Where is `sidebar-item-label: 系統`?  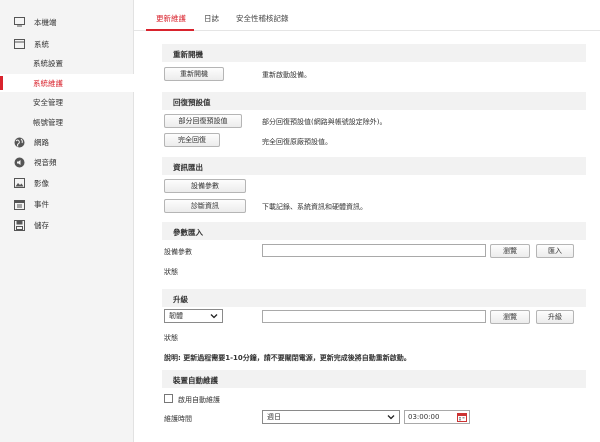 sidebar-item-label: 系統 is located at coordinates (41, 44).